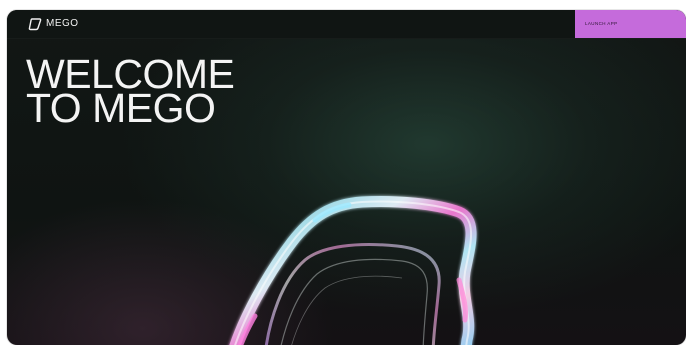  Describe the element at coordinates (35, 24) in the screenshot. I see `mego-logo-icon` at that location.